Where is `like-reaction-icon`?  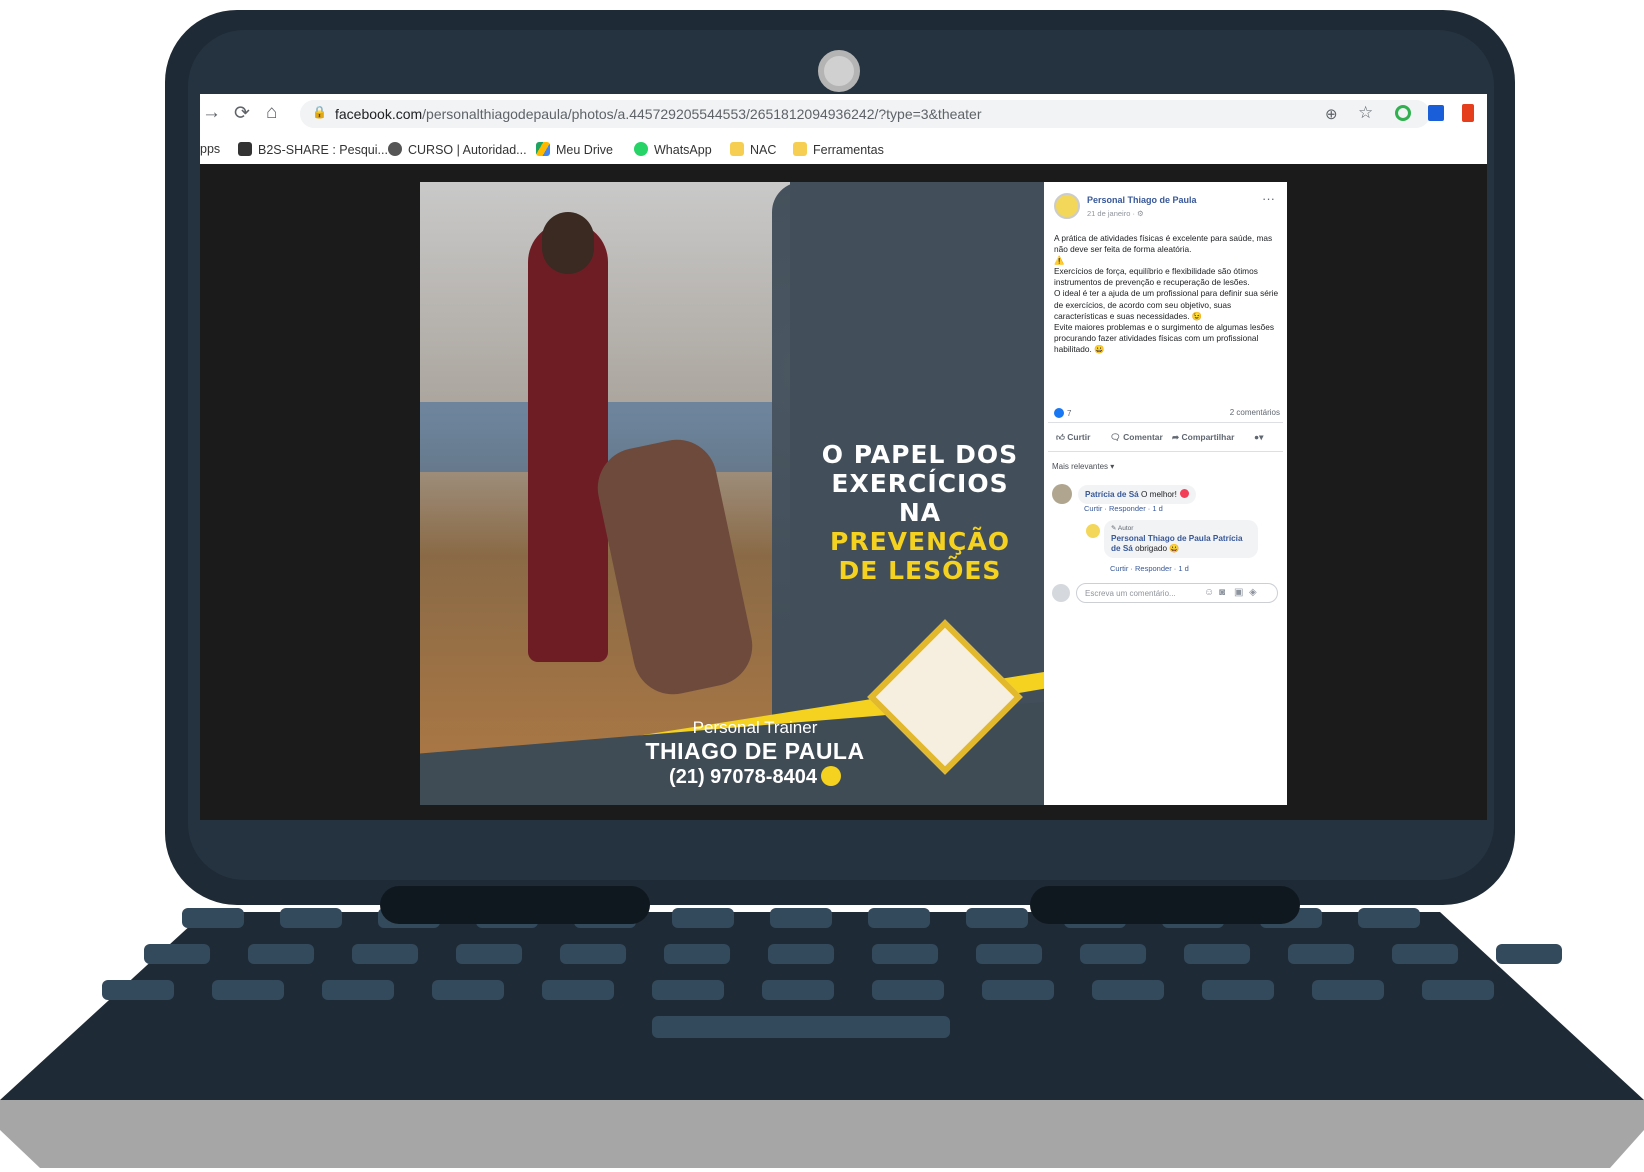
like-reaction-icon is located at coordinates (1059, 413).